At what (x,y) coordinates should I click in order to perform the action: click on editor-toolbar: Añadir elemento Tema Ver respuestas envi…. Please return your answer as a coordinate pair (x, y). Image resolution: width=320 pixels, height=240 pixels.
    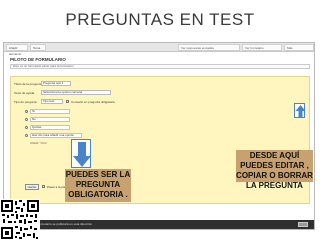
    Looking at the image, I should click on (159, 49).